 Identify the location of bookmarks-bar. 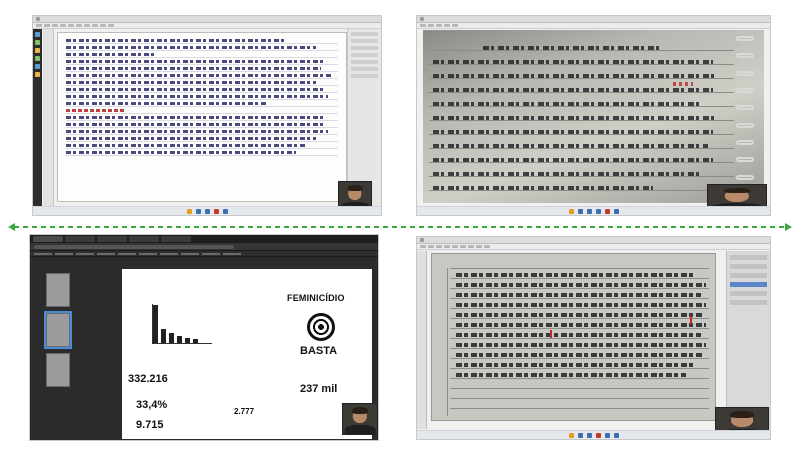
(204, 254).